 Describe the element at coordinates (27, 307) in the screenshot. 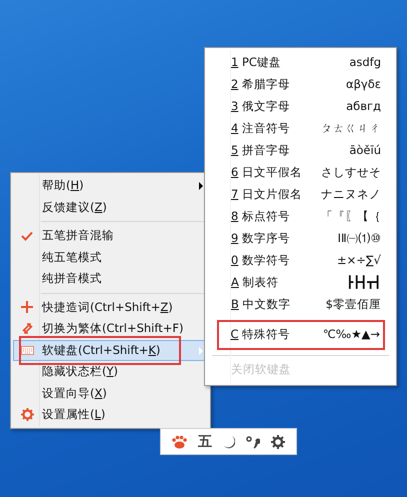

I see `plus-icon` at that location.